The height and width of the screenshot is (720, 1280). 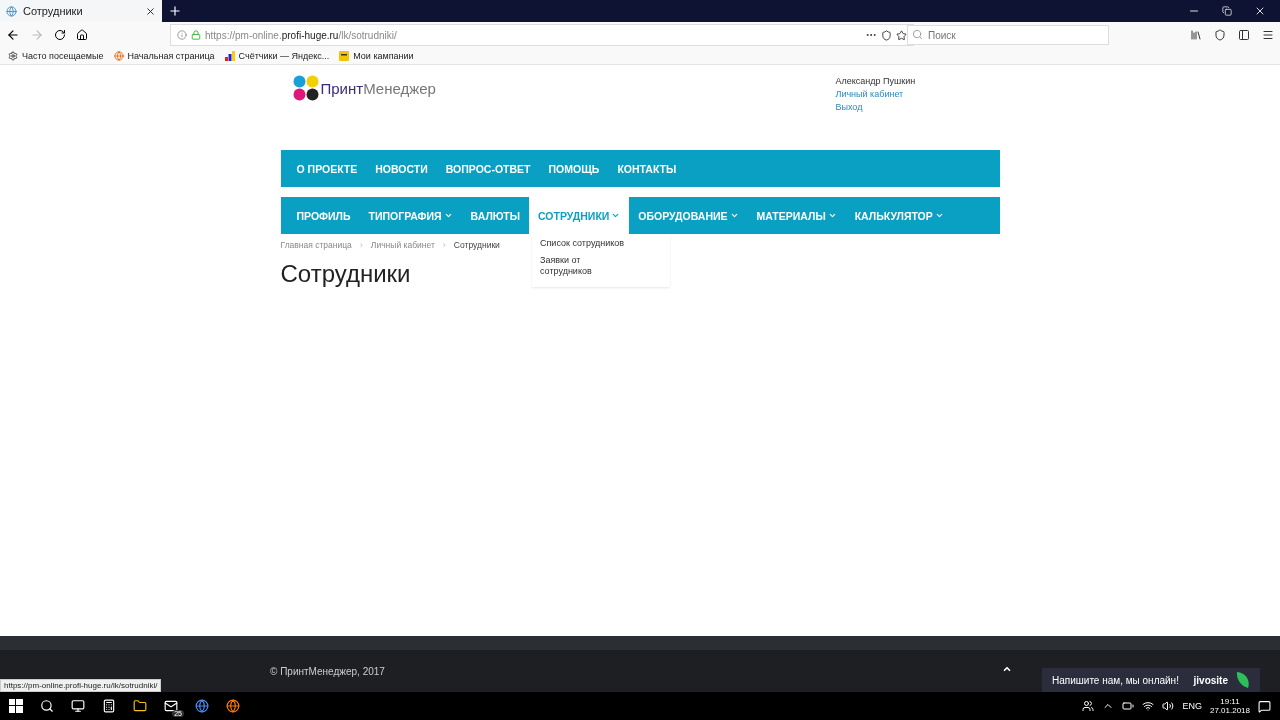 What do you see at coordinates (1244, 35) in the screenshot?
I see `sidebar-icon` at bounding box center [1244, 35].